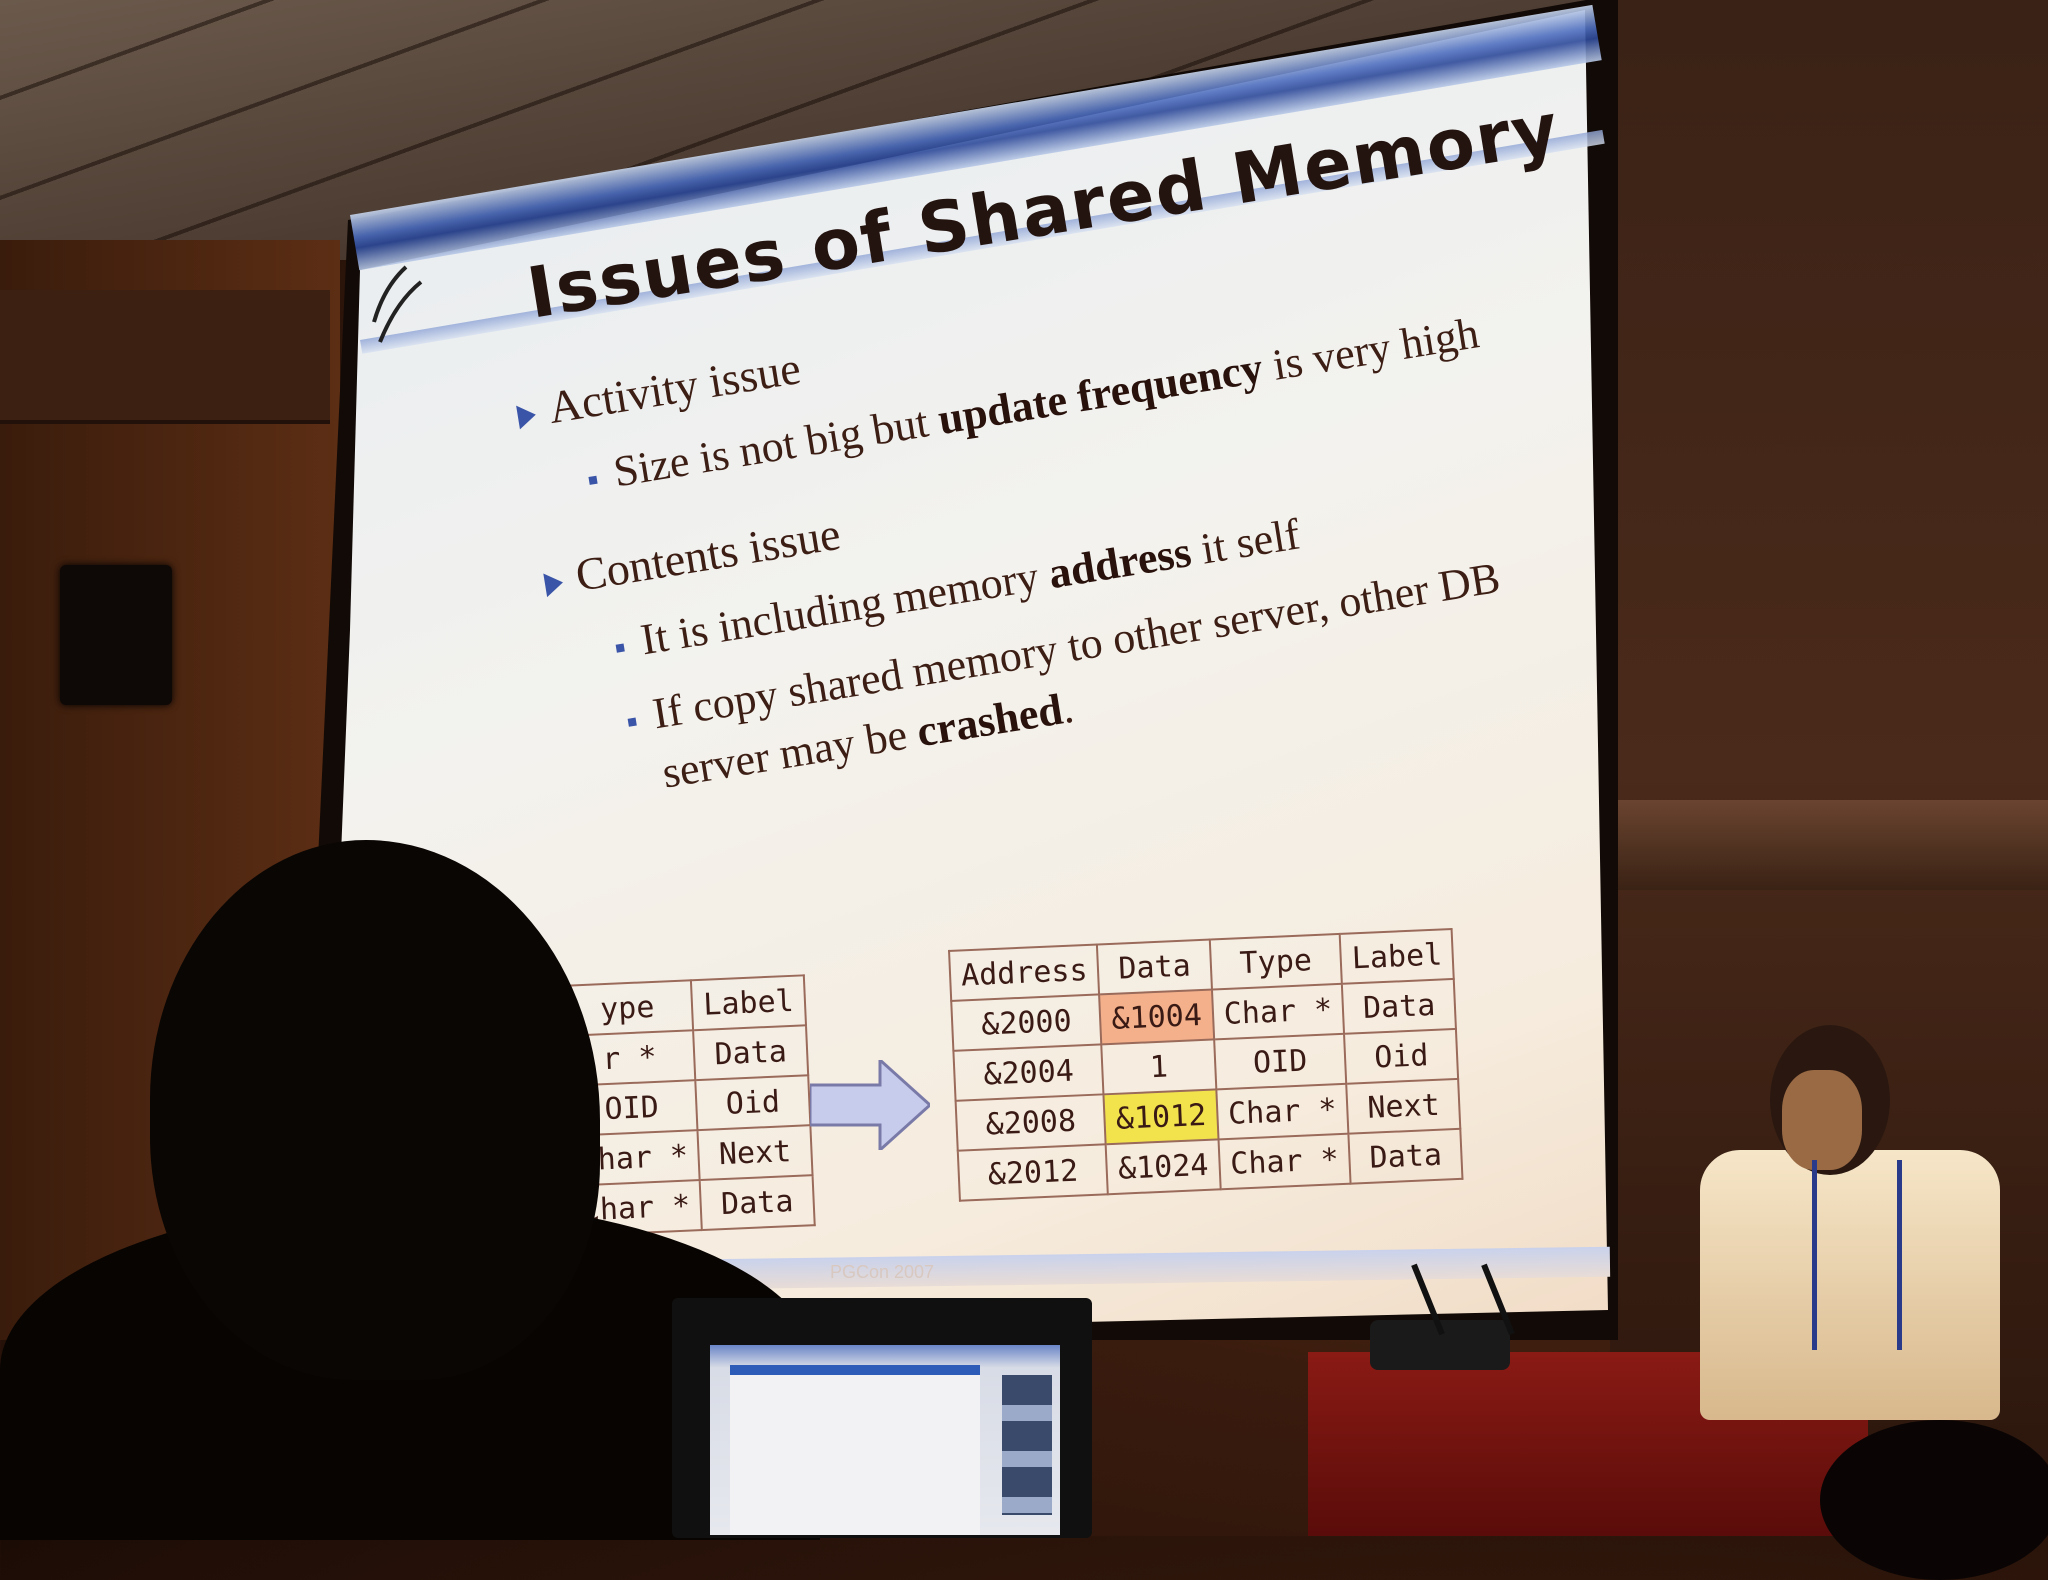  What do you see at coordinates (989, 720) in the screenshot?
I see `sub-bullet-bold: crashed` at bounding box center [989, 720].